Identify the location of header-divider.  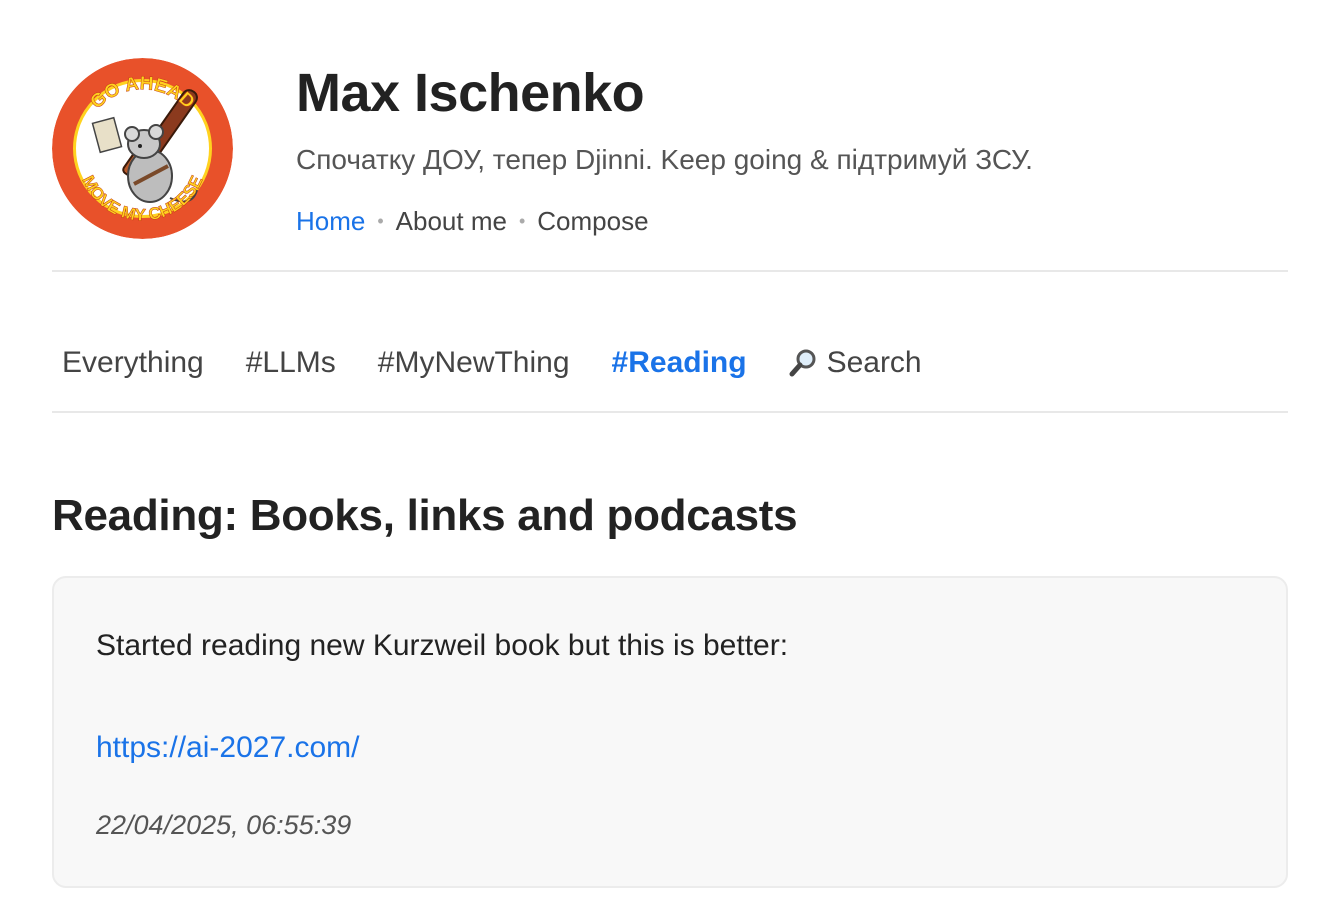
(670, 271).